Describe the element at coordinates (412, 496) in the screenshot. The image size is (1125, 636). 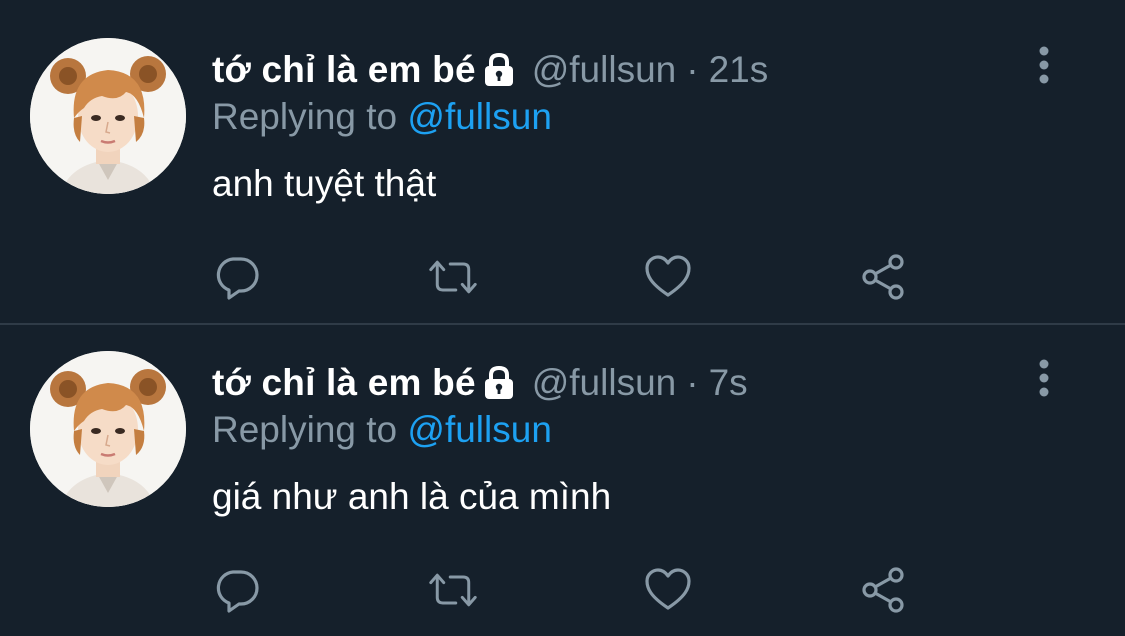
I see `tweet-text: giá như anh là của mình` at that location.